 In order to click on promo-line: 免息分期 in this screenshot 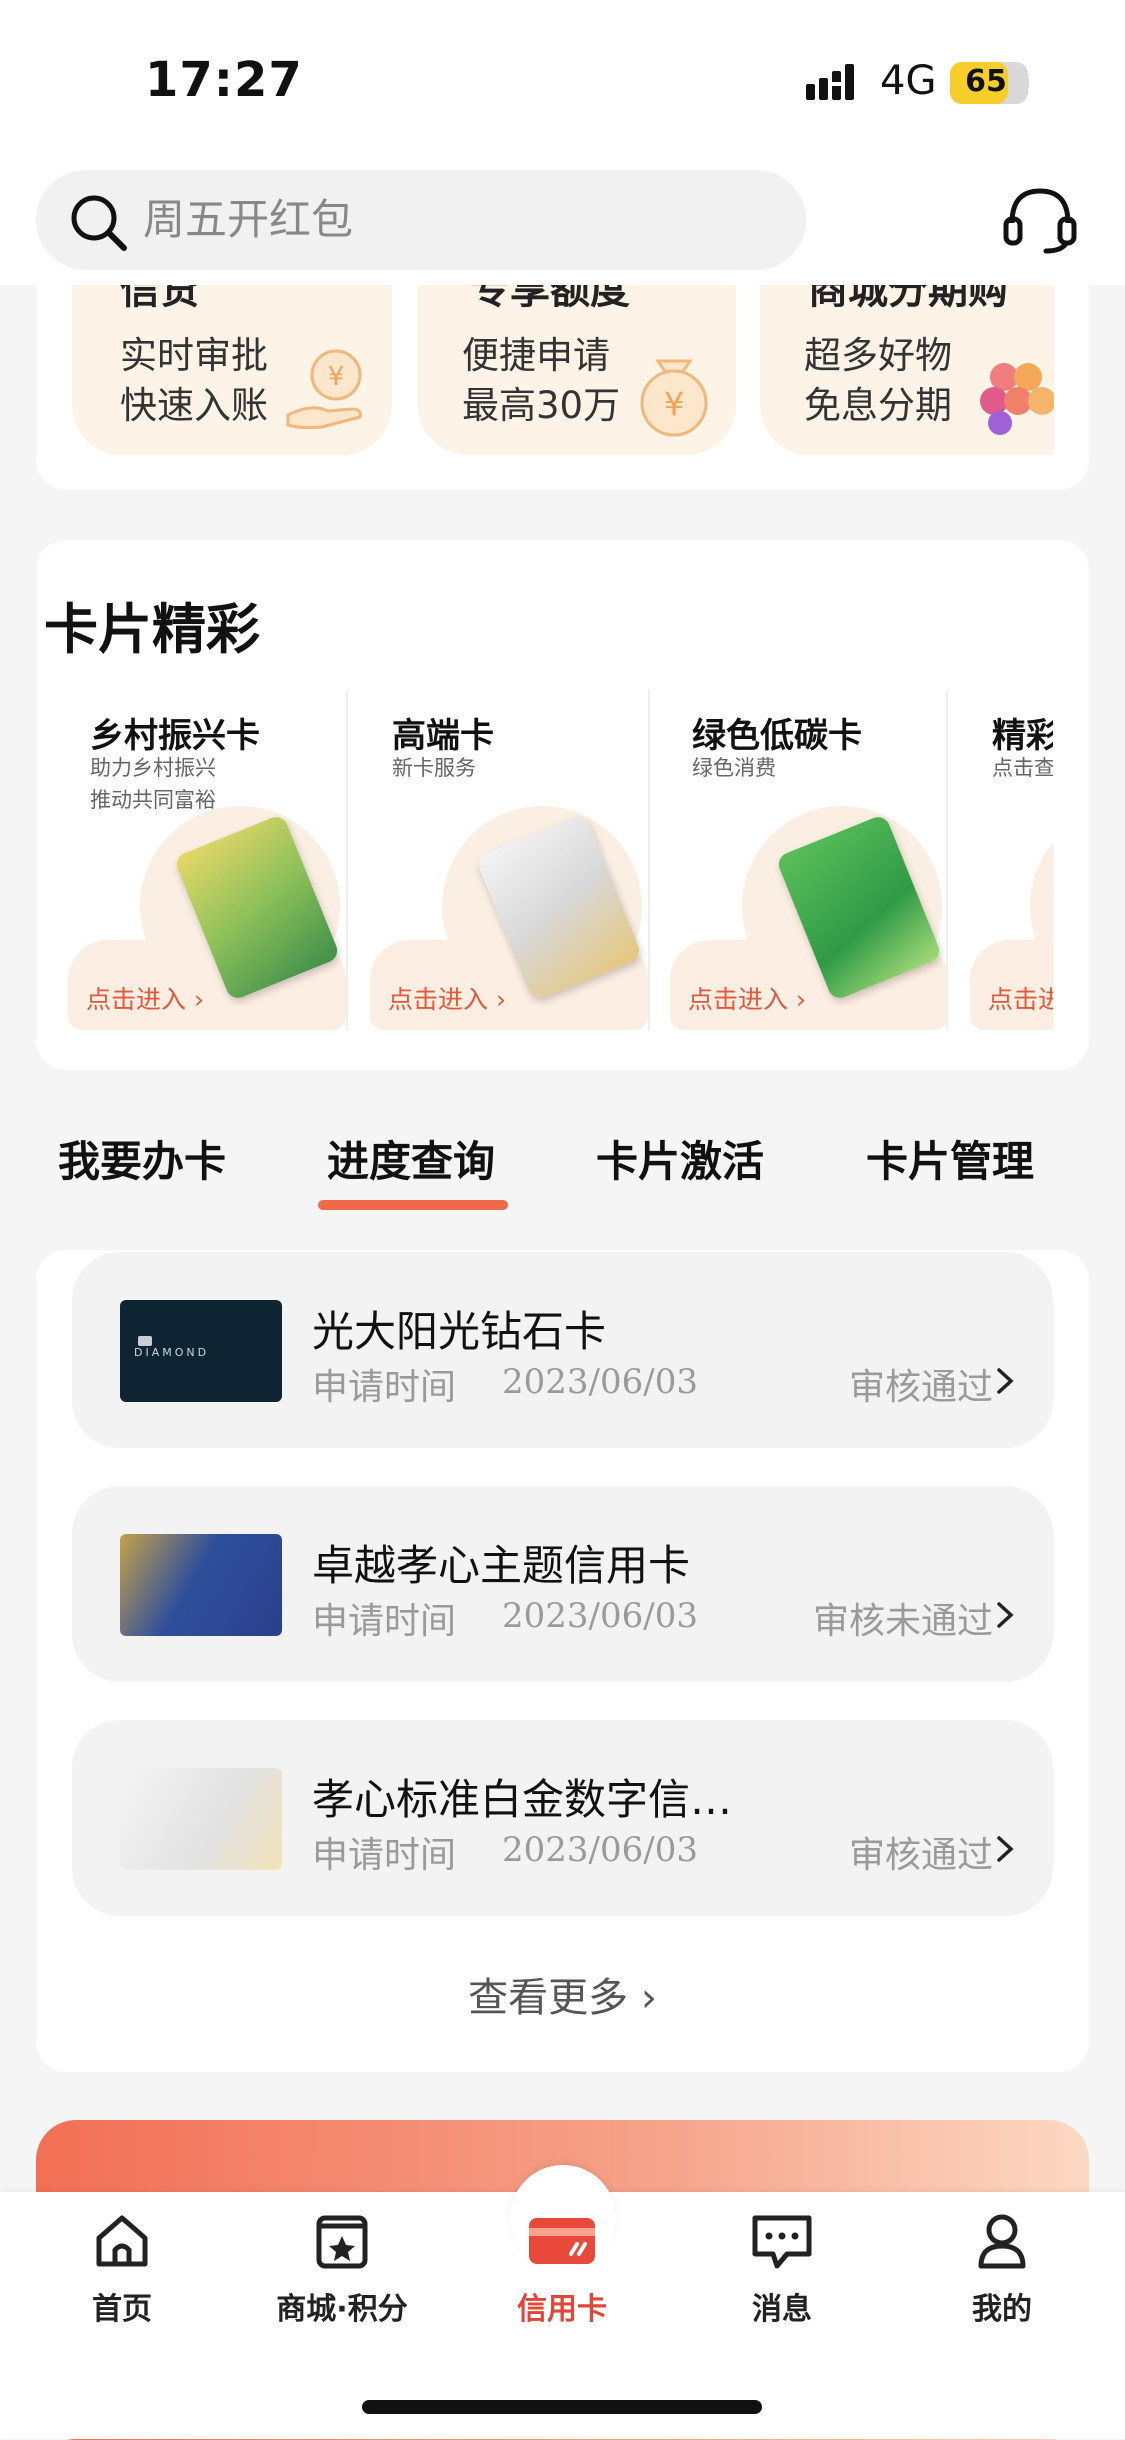, I will do `click(878, 405)`.